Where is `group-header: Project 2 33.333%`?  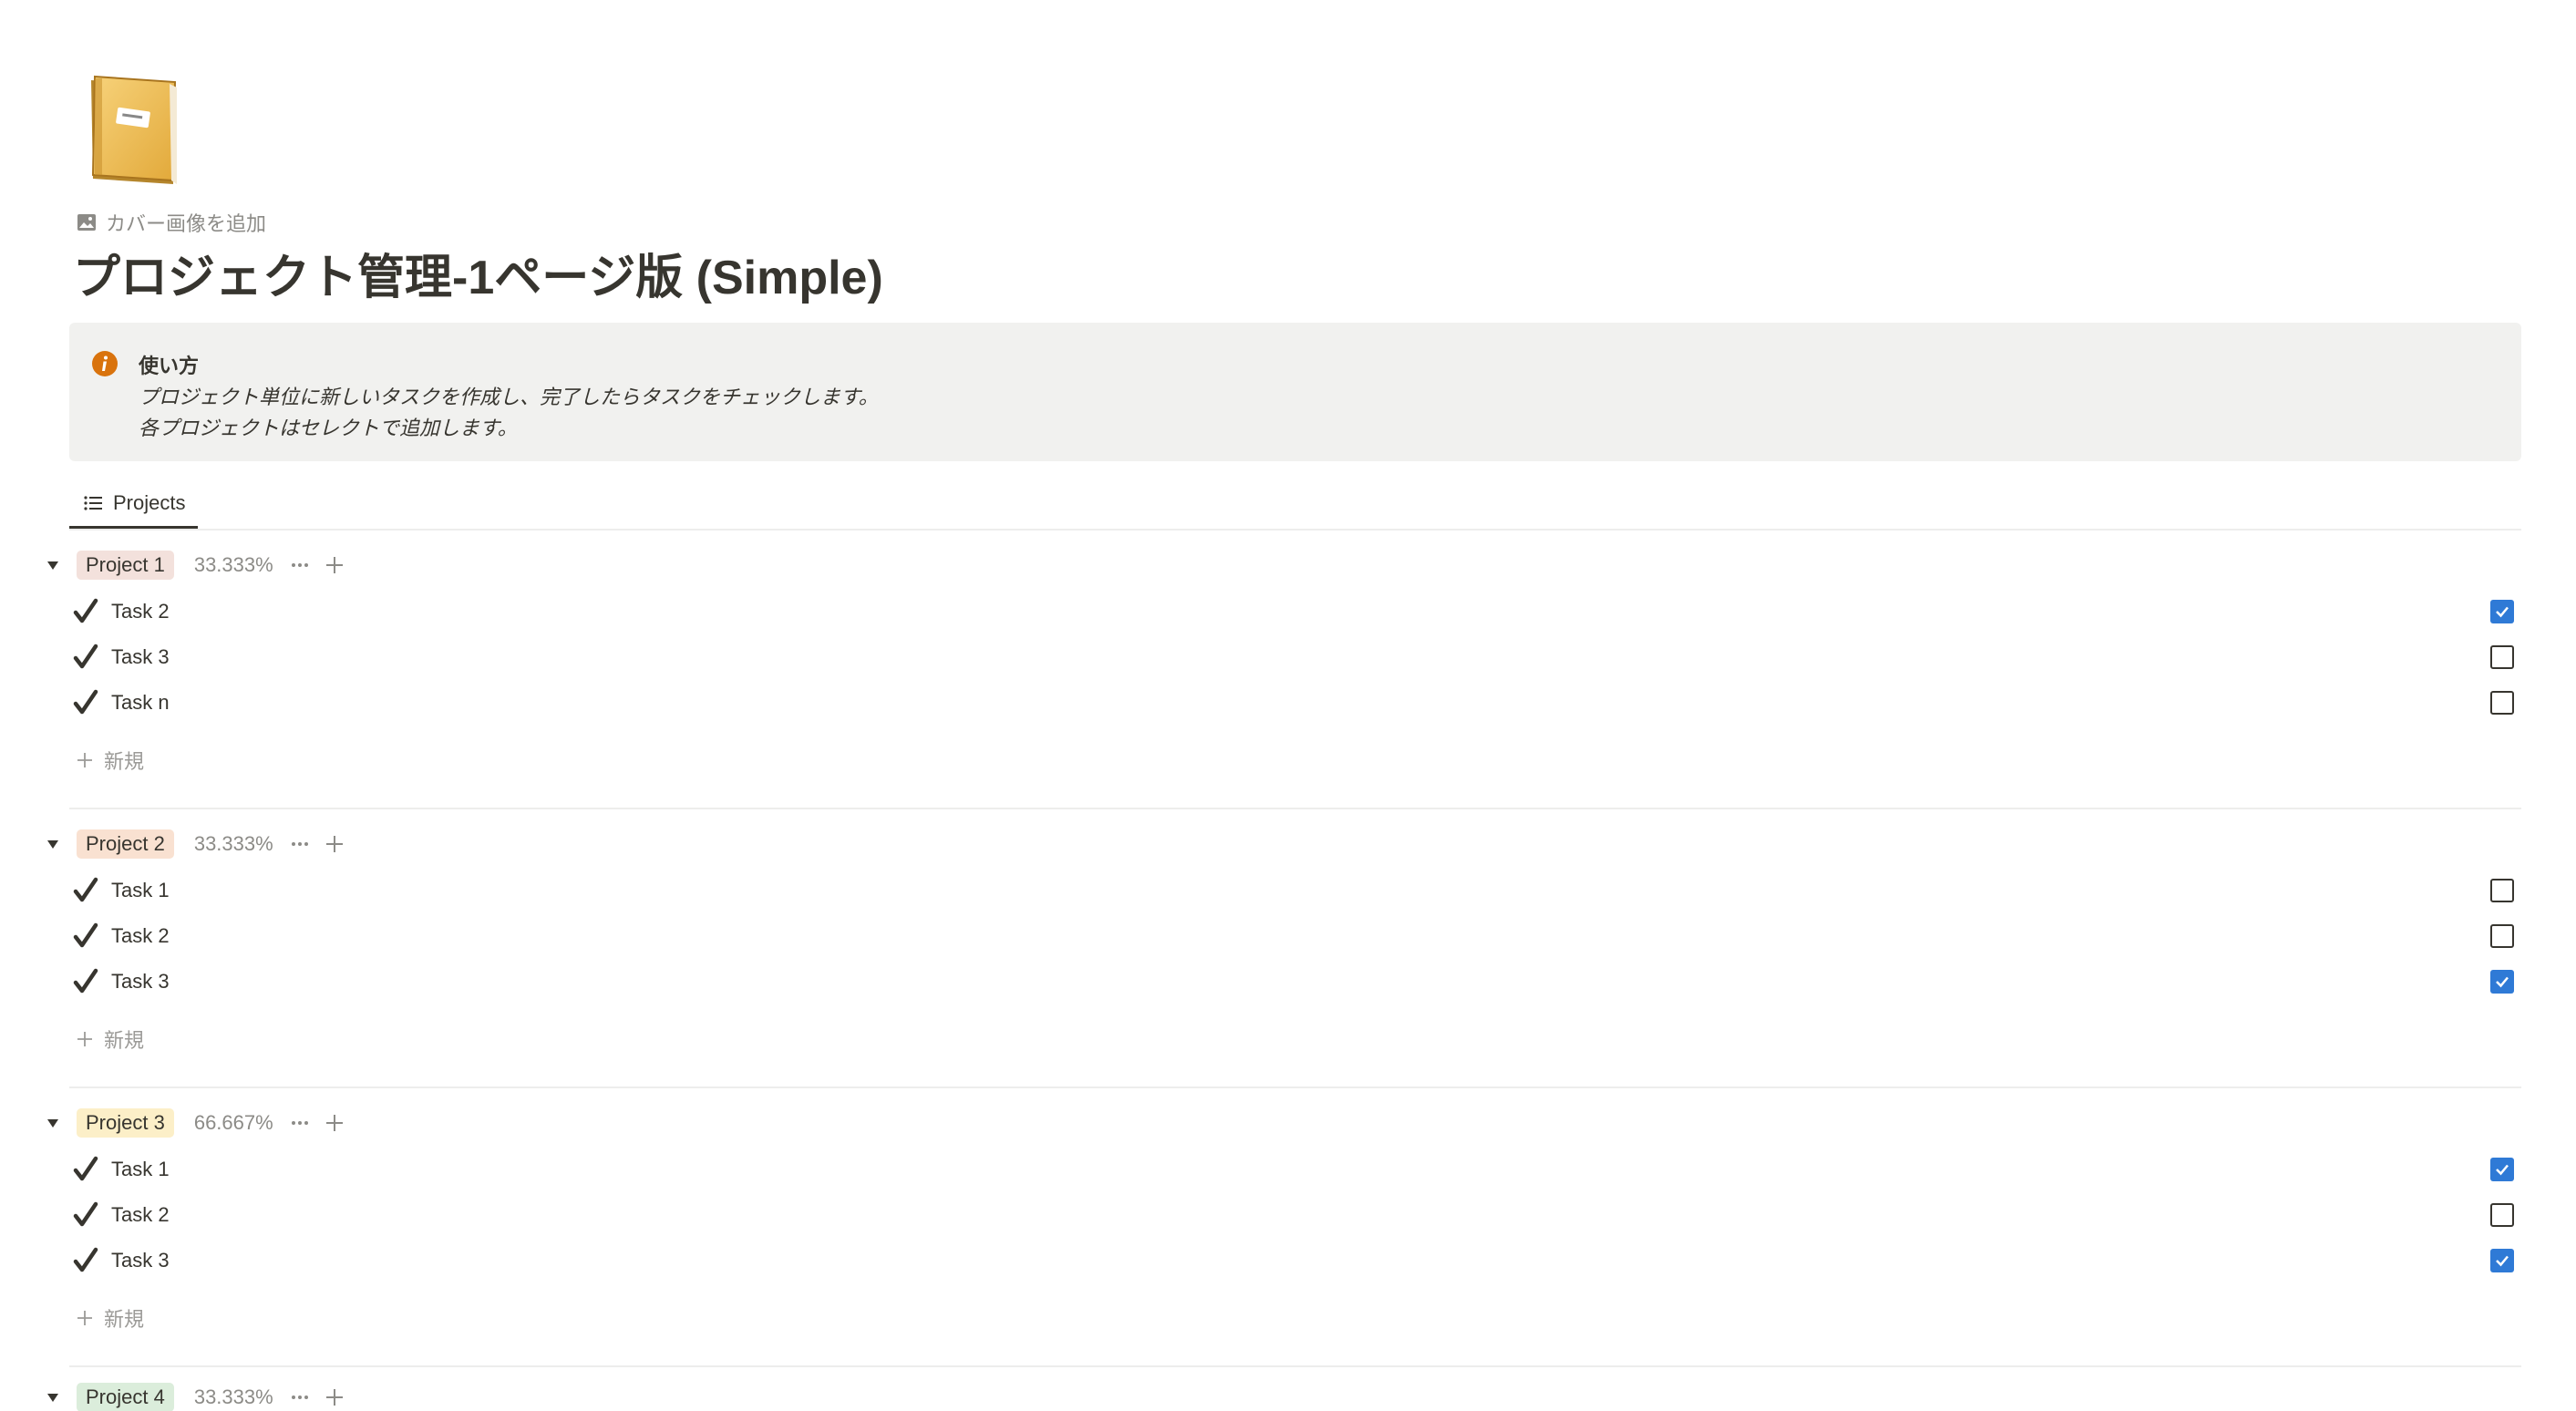
group-header: Project 2 33.333% is located at coordinates (192, 844).